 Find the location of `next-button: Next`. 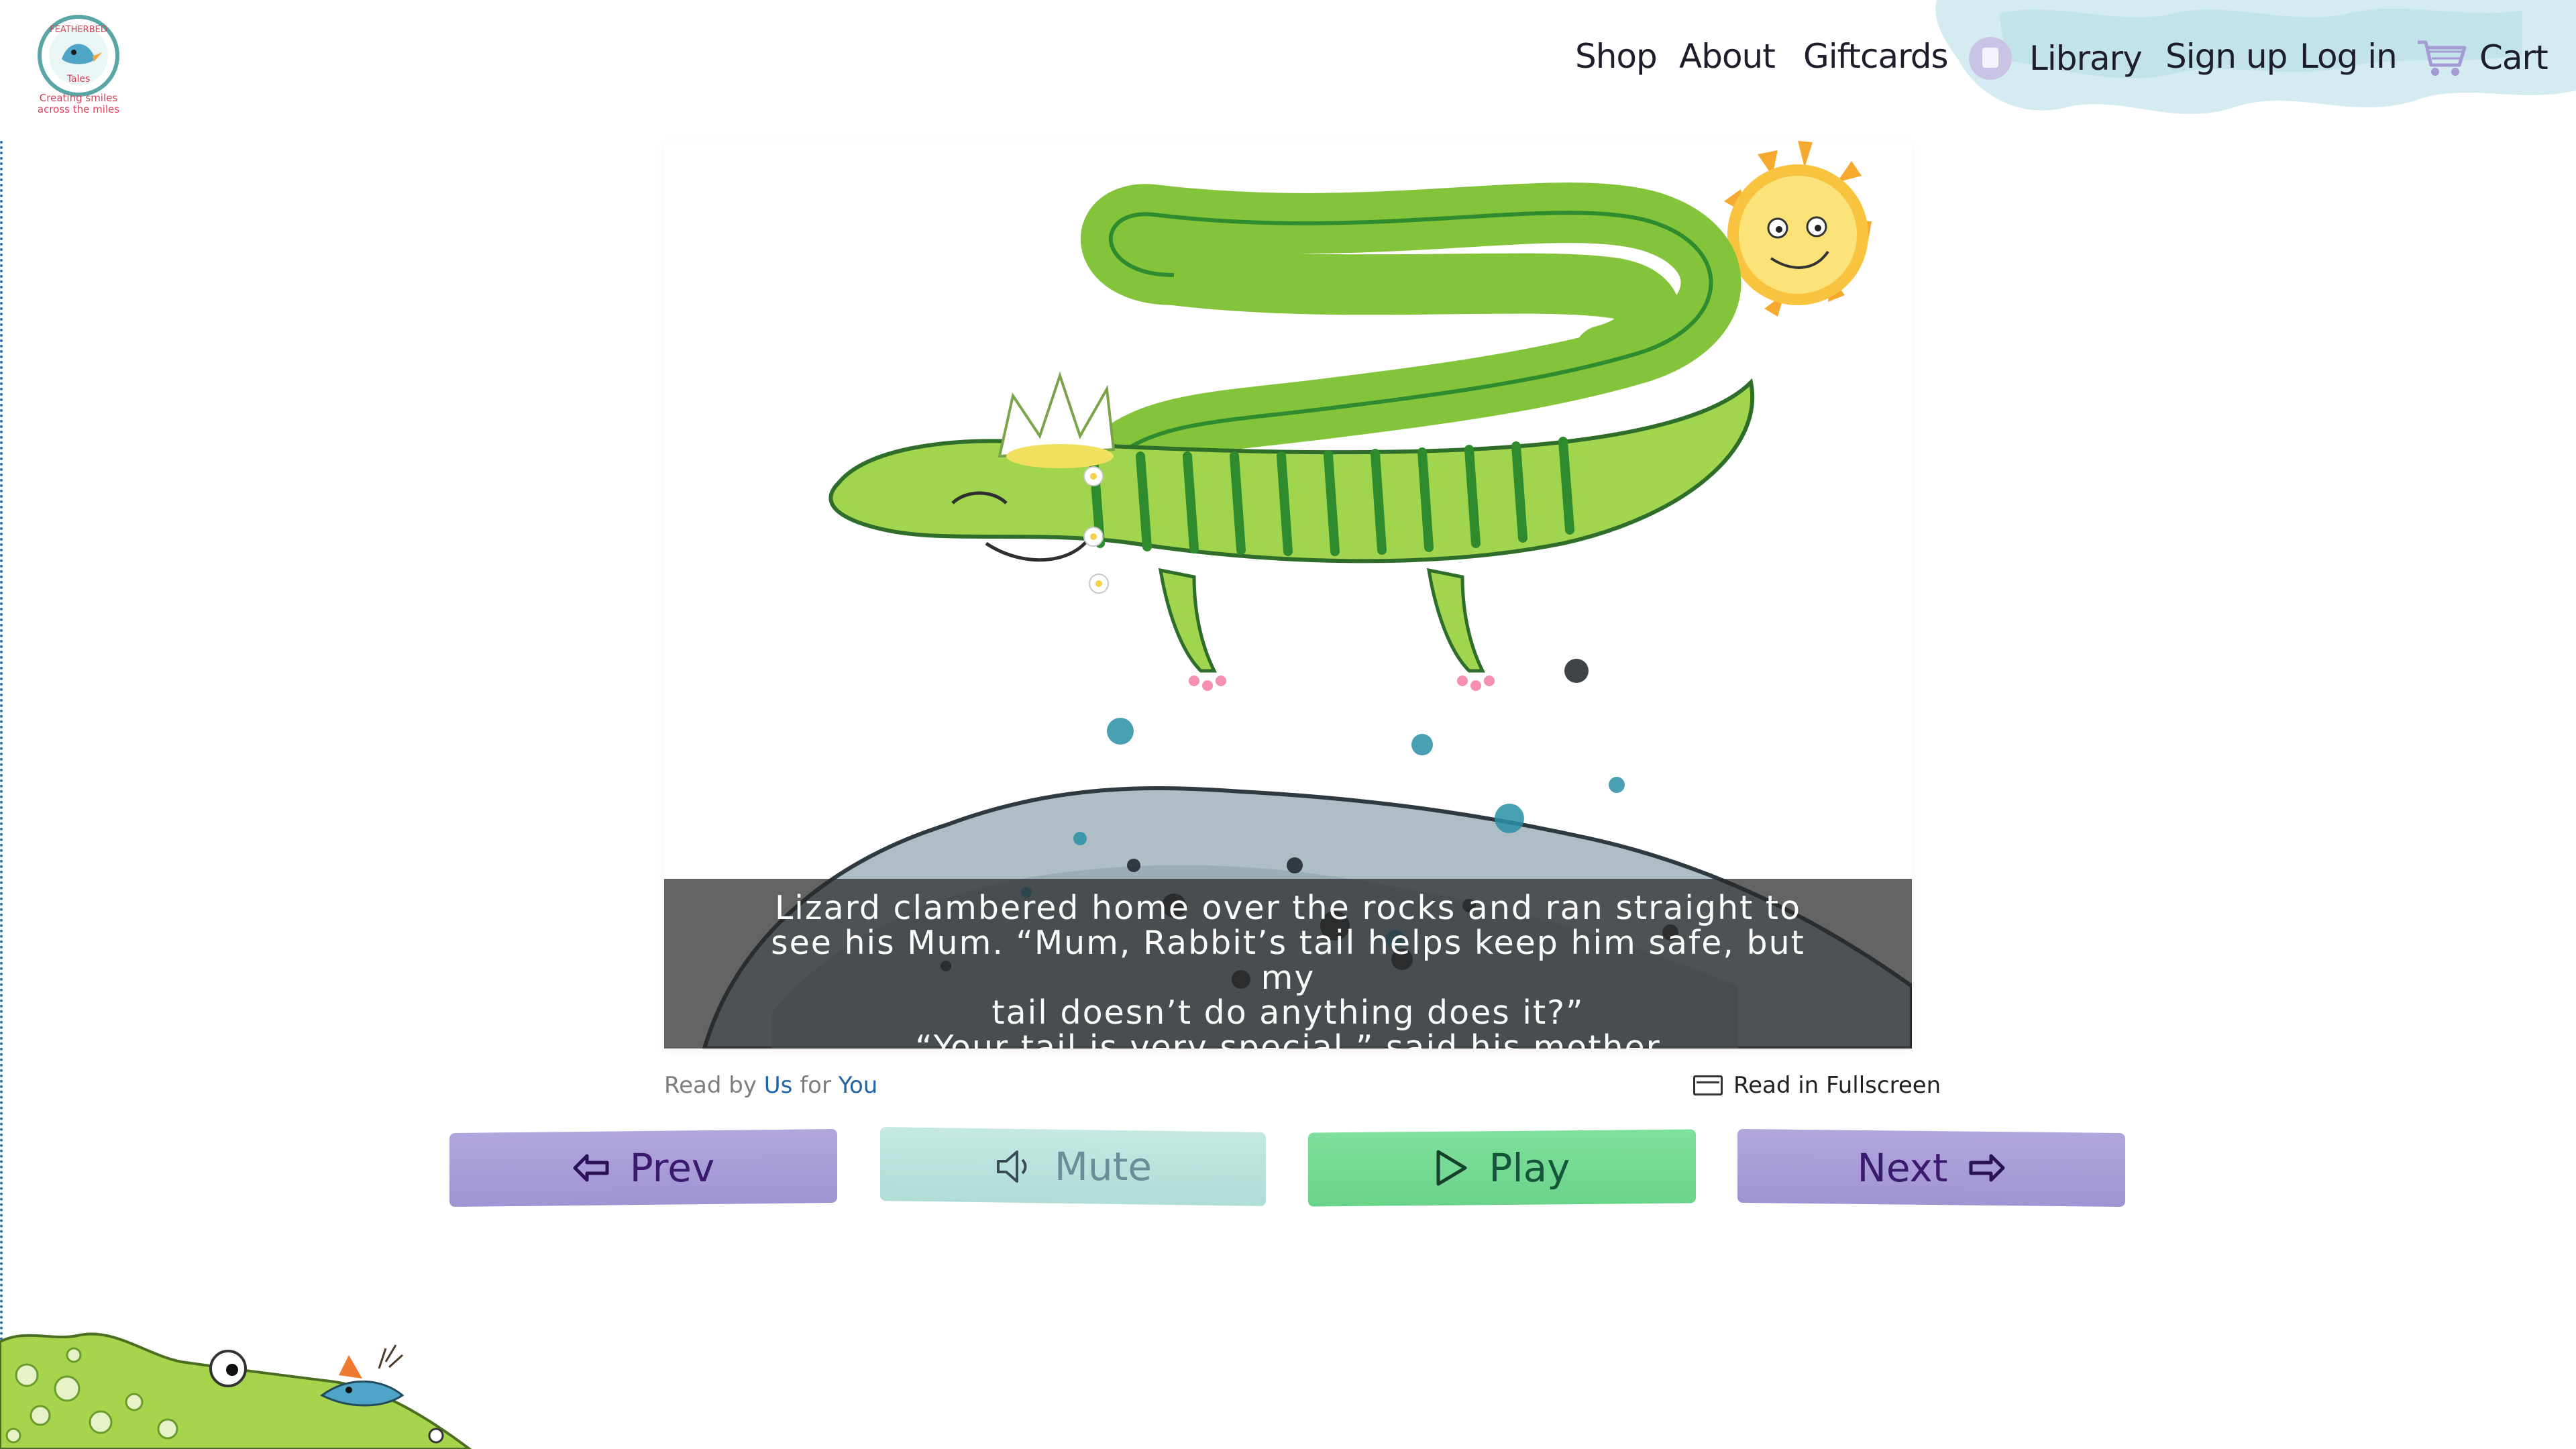

next-button: Next is located at coordinates (1931, 1168).